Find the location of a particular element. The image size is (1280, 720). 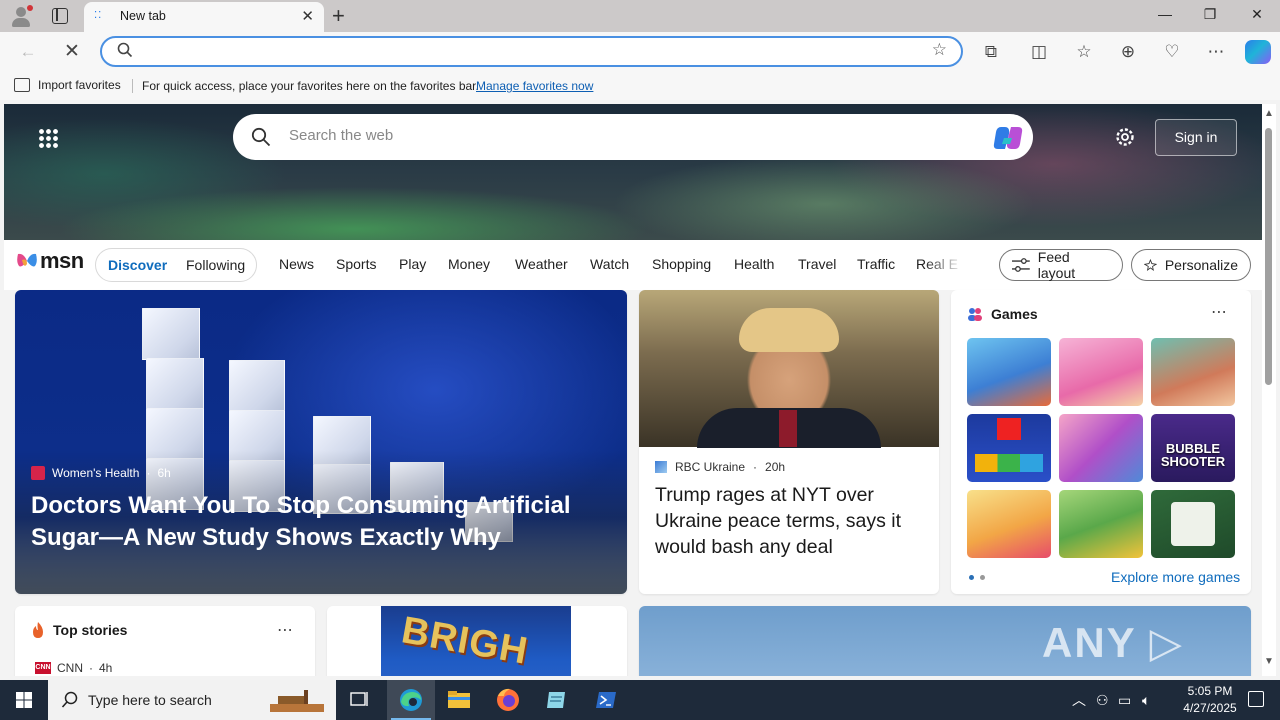

task-view-icon is located at coordinates (360, 700).